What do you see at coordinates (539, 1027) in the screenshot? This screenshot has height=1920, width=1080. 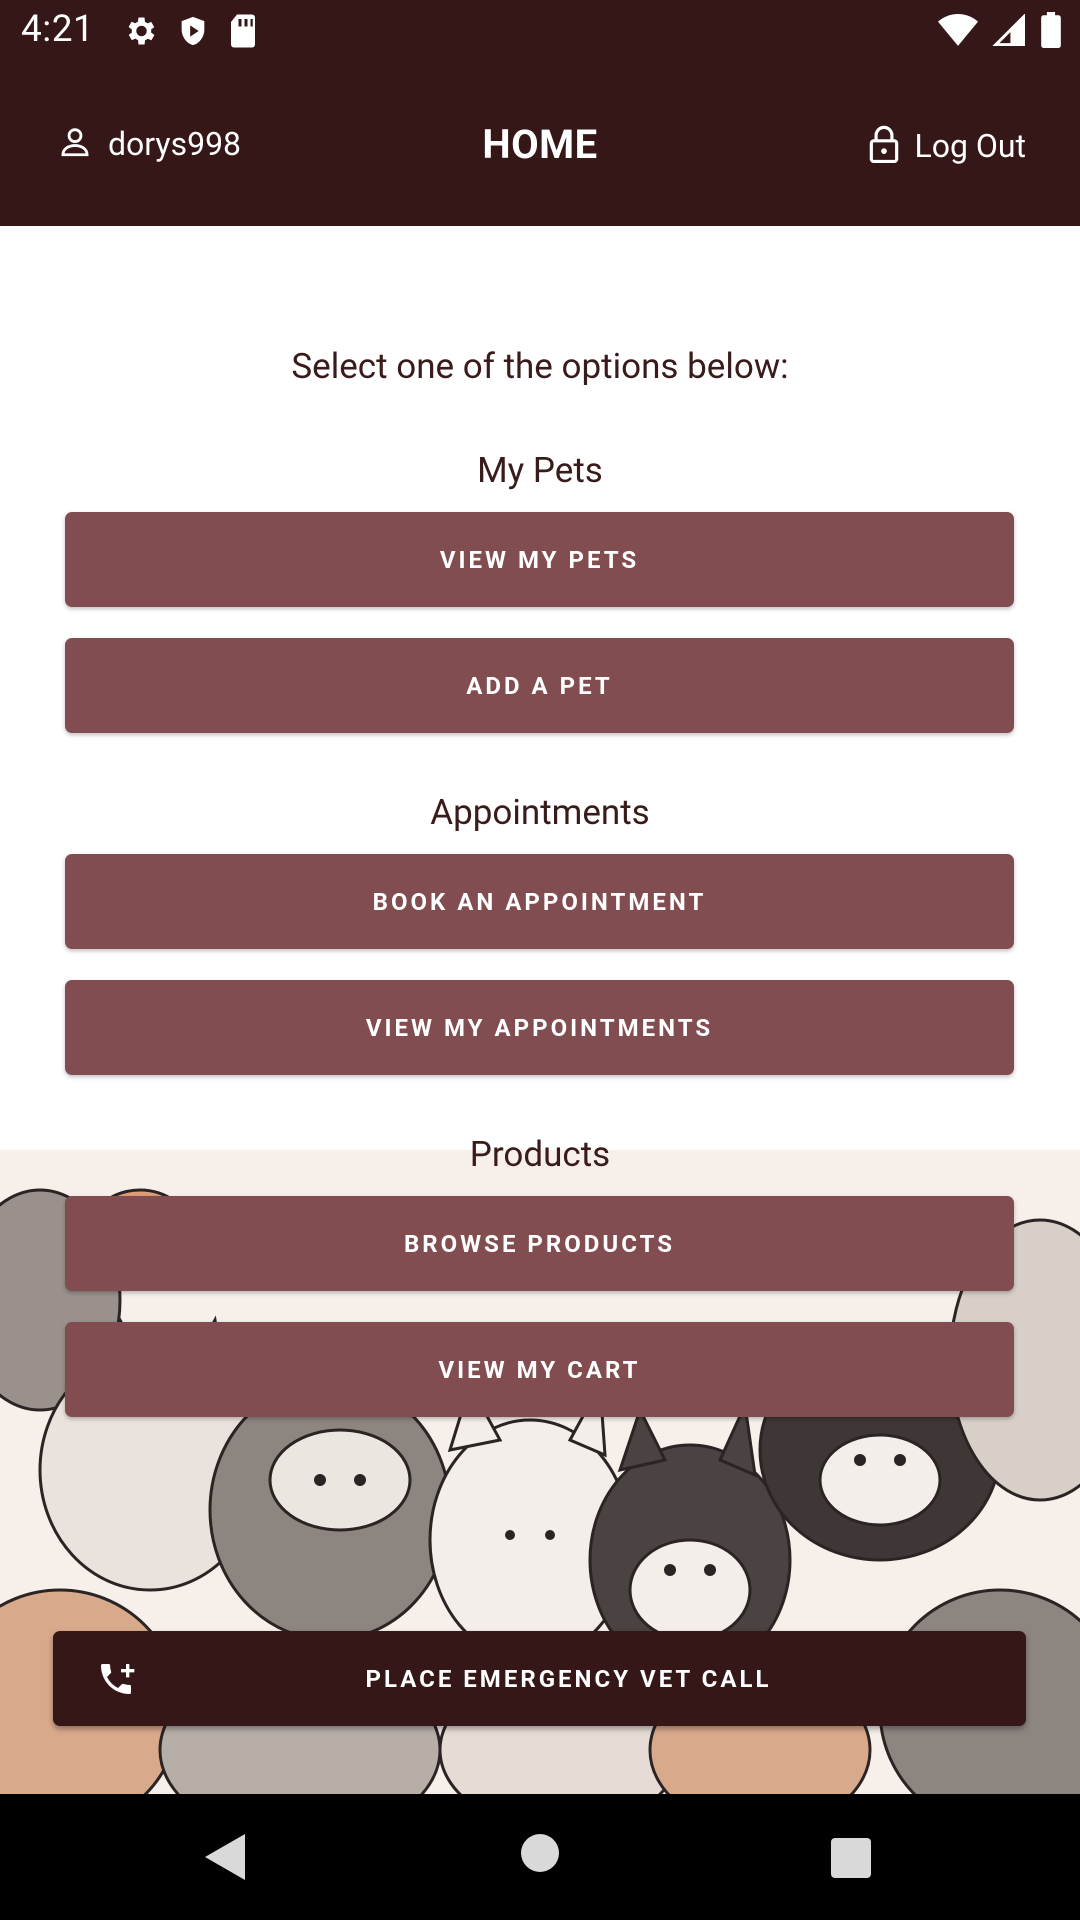 I see `view-my-appointments-button: VIEW MY APPOINTMENTS` at bounding box center [539, 1027].